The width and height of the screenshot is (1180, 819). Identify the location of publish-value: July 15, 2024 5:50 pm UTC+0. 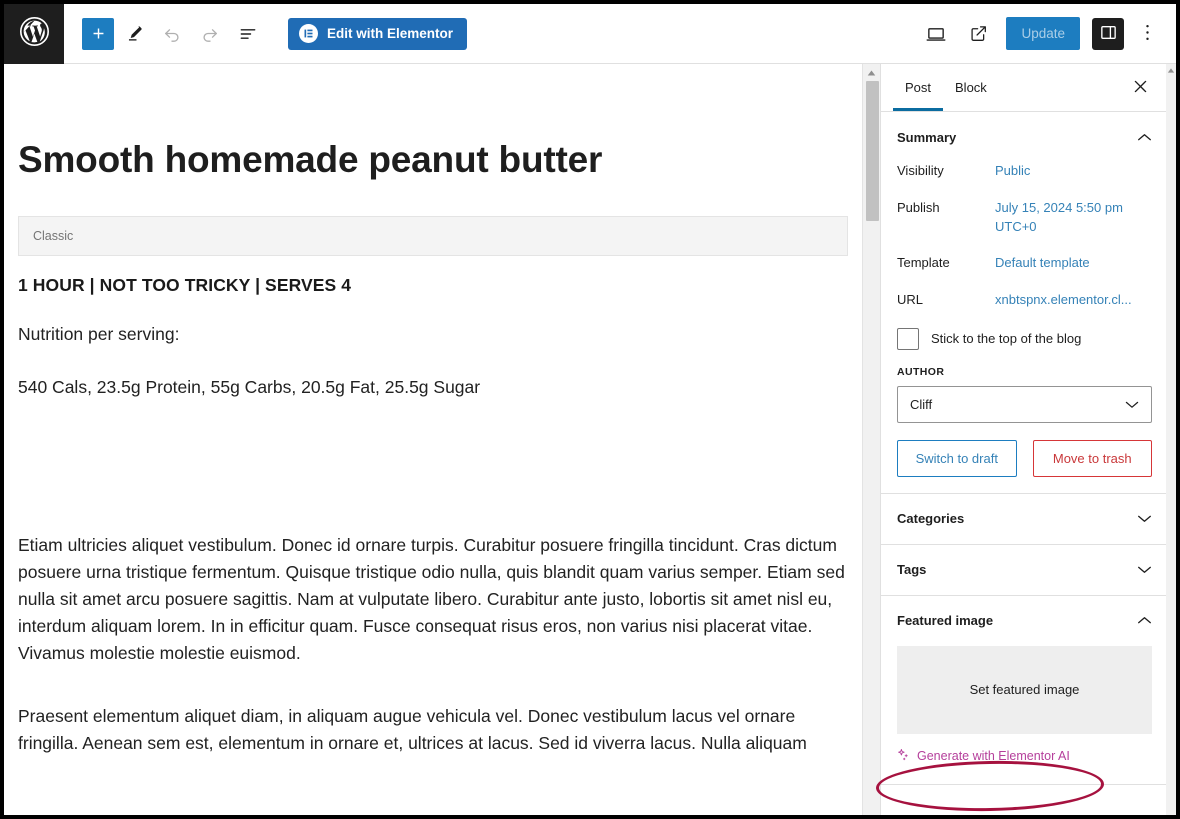
(1073, 218).